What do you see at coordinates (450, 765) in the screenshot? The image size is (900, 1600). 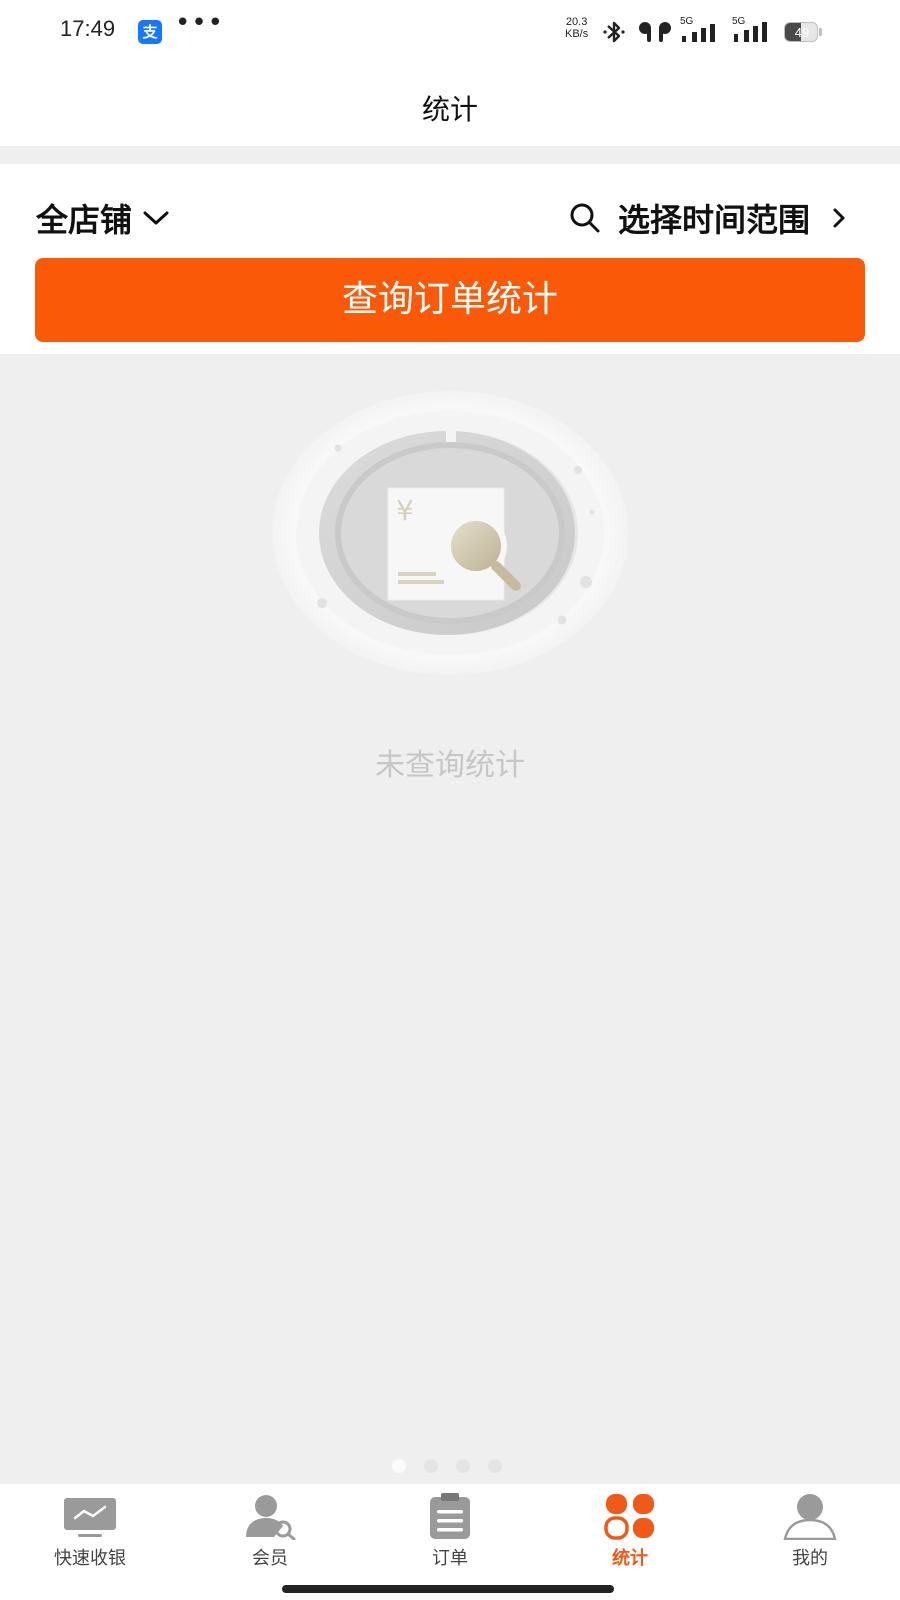 I see `empty-state-message: 未查询统计` at bounding box center [450, 765].